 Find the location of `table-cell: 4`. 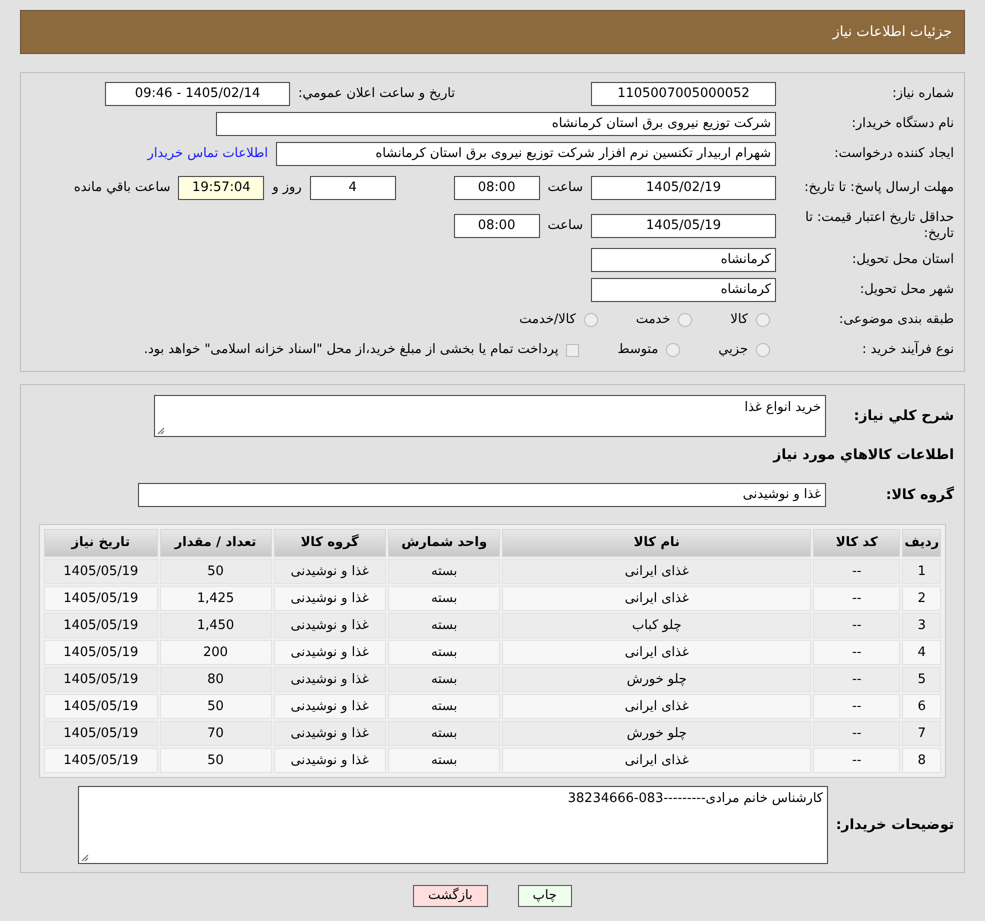

table-cell: 4 is located at coordinates (921, 652).